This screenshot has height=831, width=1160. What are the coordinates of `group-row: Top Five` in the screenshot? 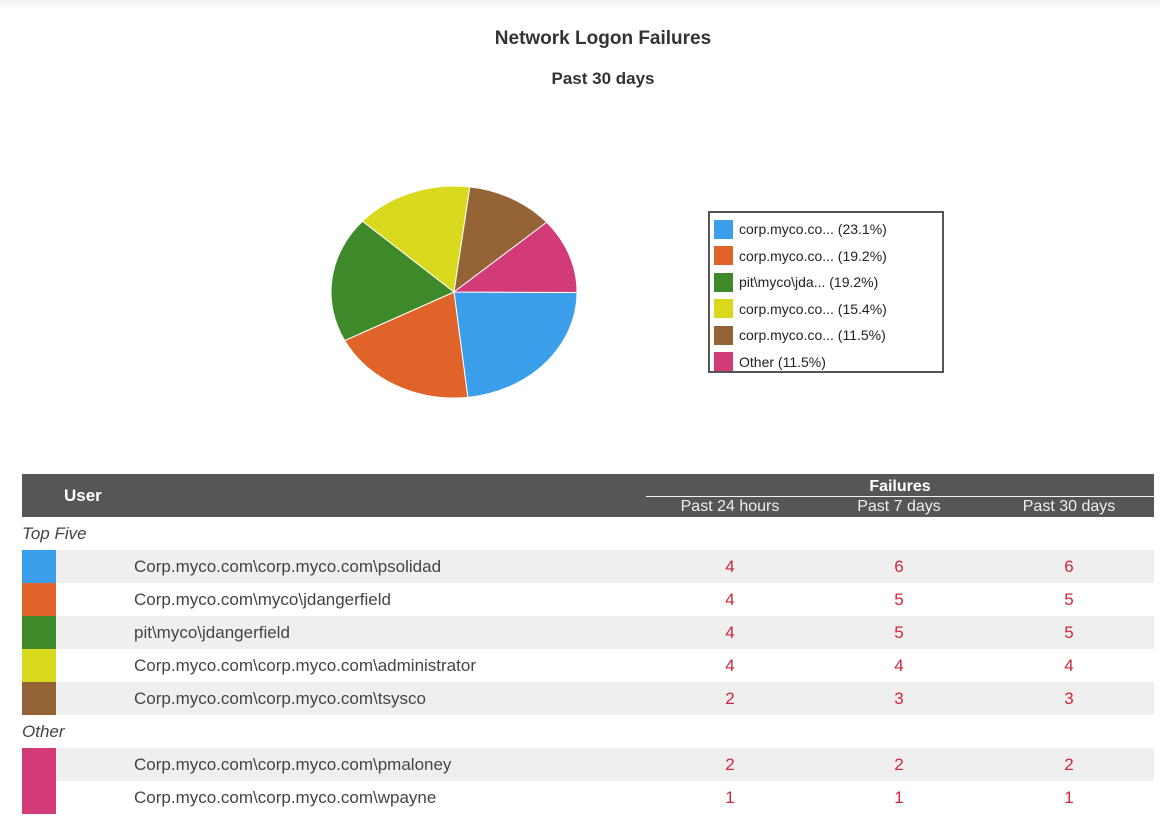 It's located at (588, 533).